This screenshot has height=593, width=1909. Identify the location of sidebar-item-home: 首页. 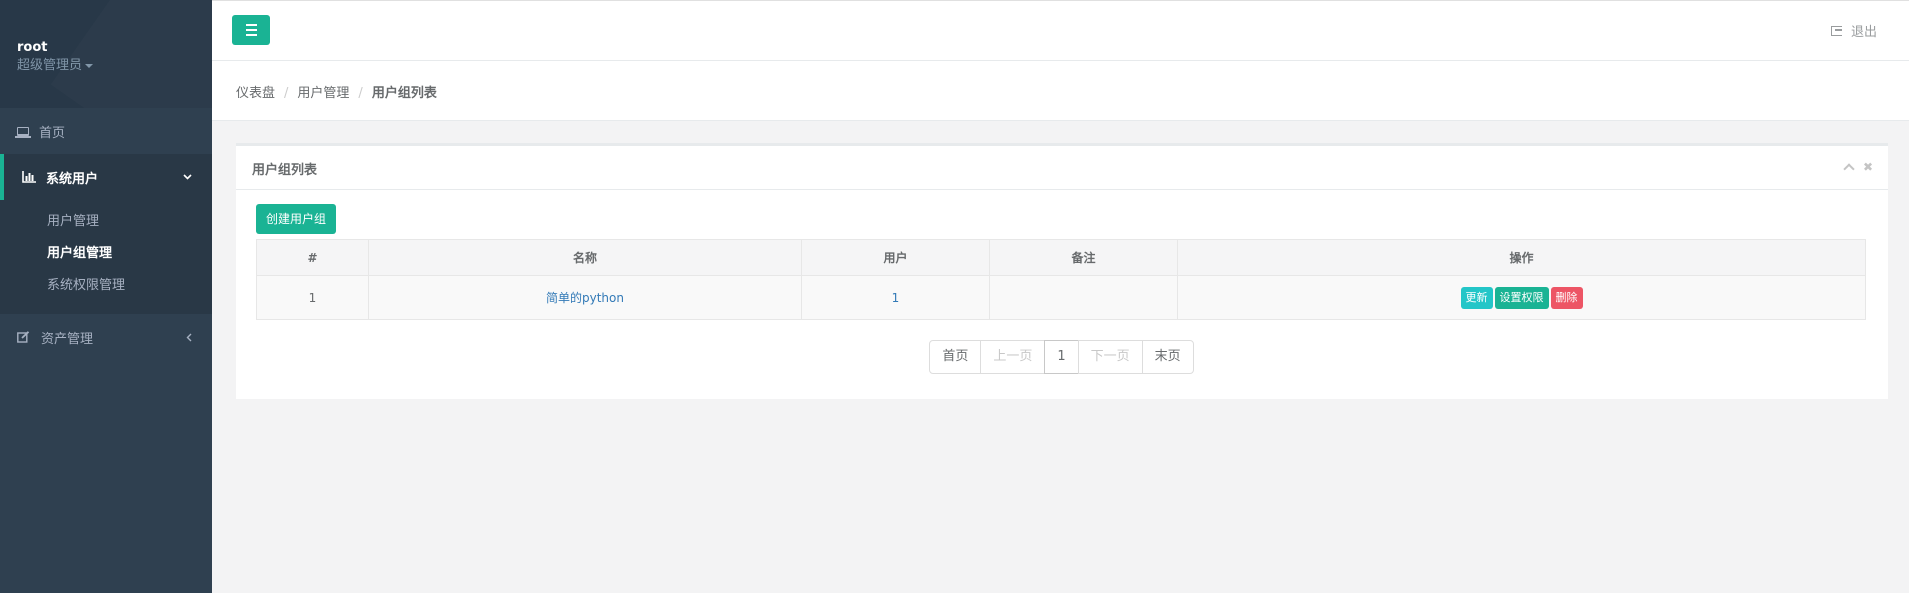
(106, 131).